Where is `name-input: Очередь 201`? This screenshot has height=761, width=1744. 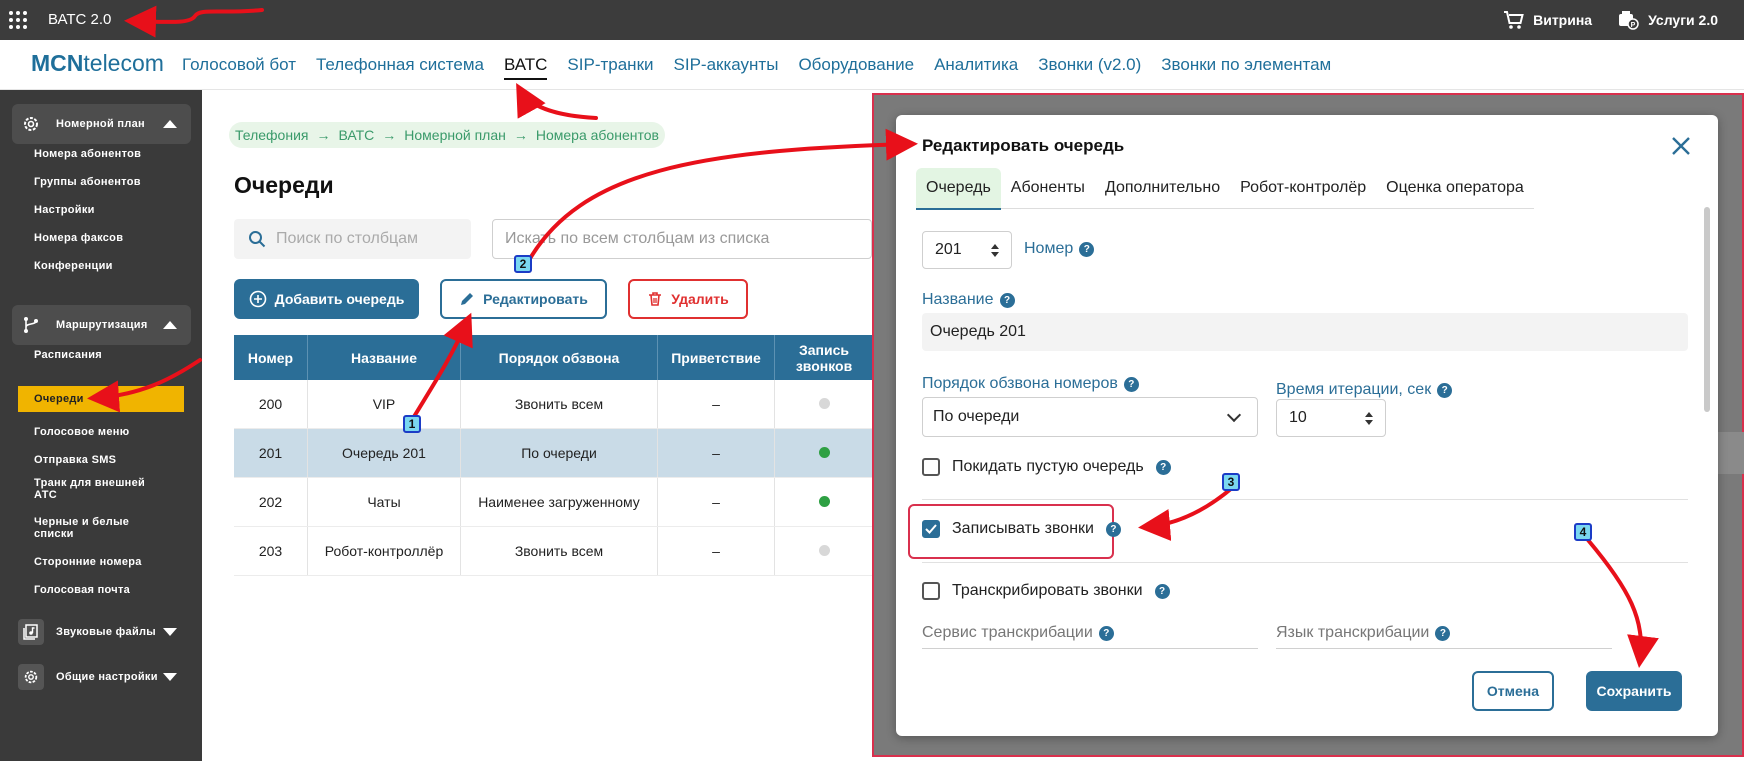
name-input: Очередь 201 is located at coordinates (1305, 332).